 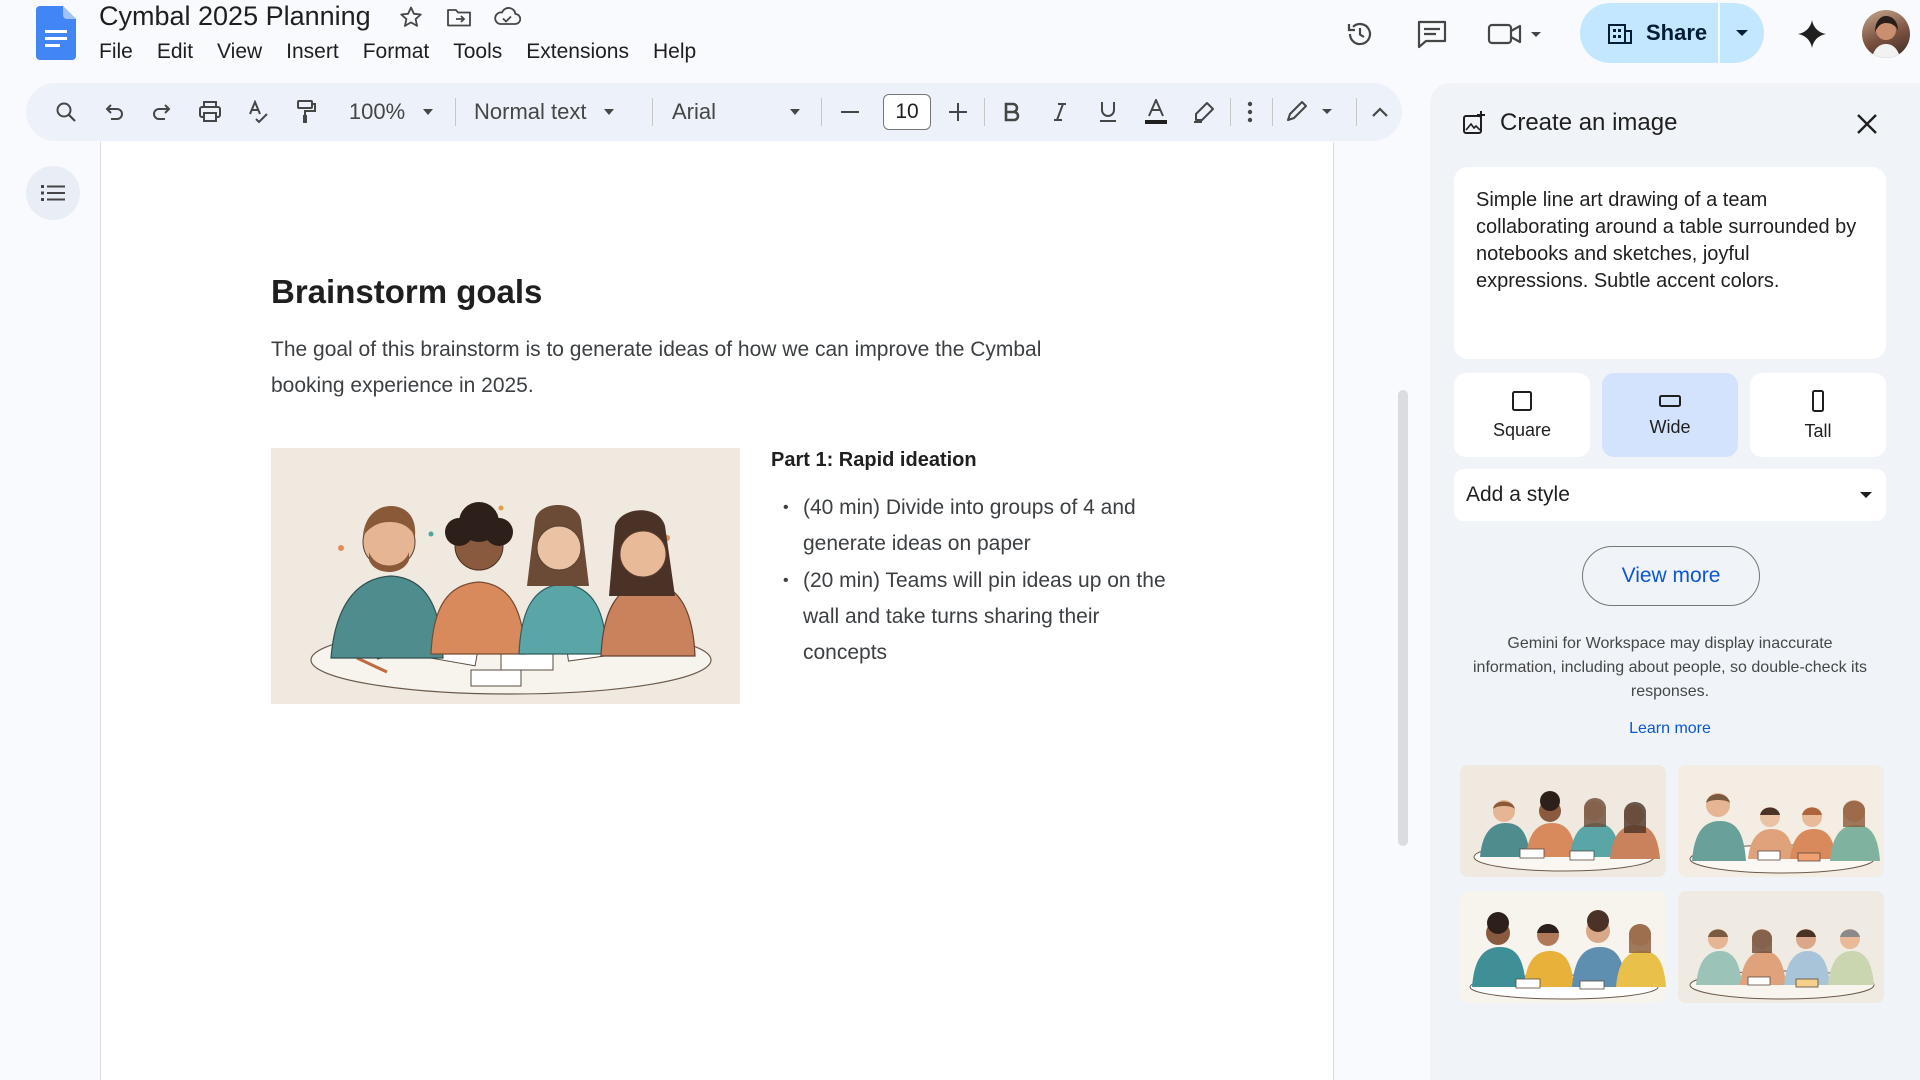 What do you see at coordinates (1649, 33) in the screenshot?
I see `share-button: Share` at bounding box center [1649, 33].